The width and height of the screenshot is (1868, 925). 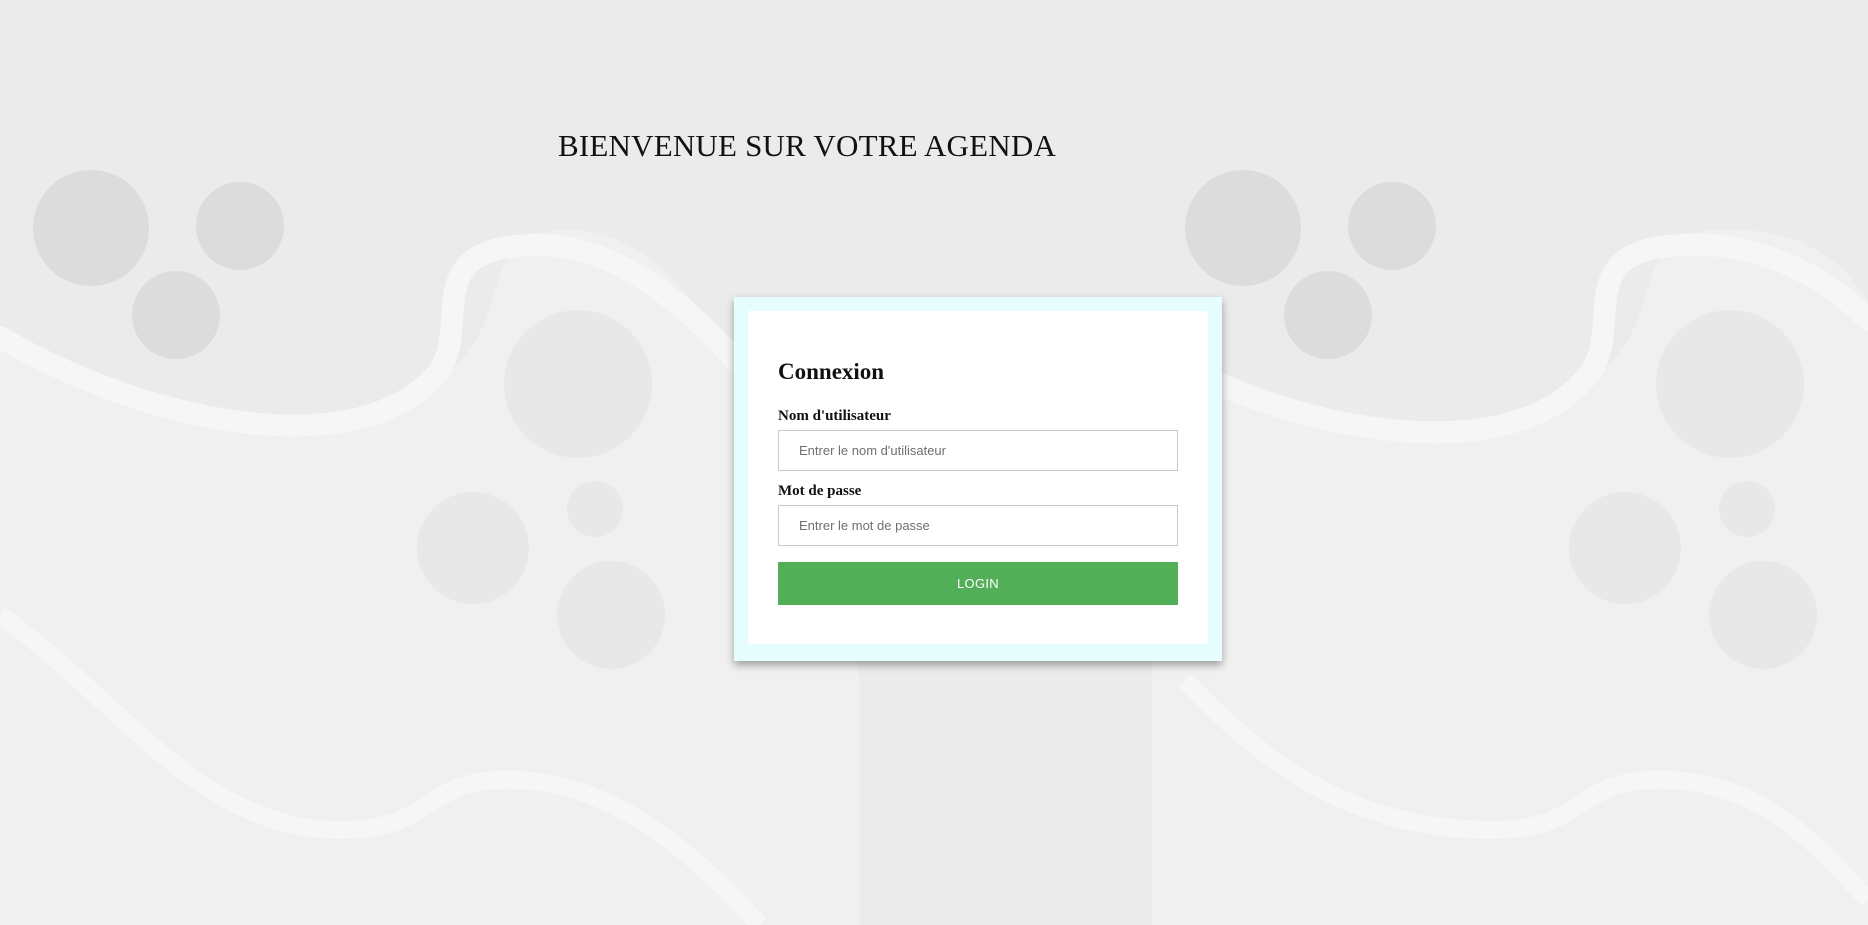 I want to click on login-heading: Connexion, so click(x=831, y=371).